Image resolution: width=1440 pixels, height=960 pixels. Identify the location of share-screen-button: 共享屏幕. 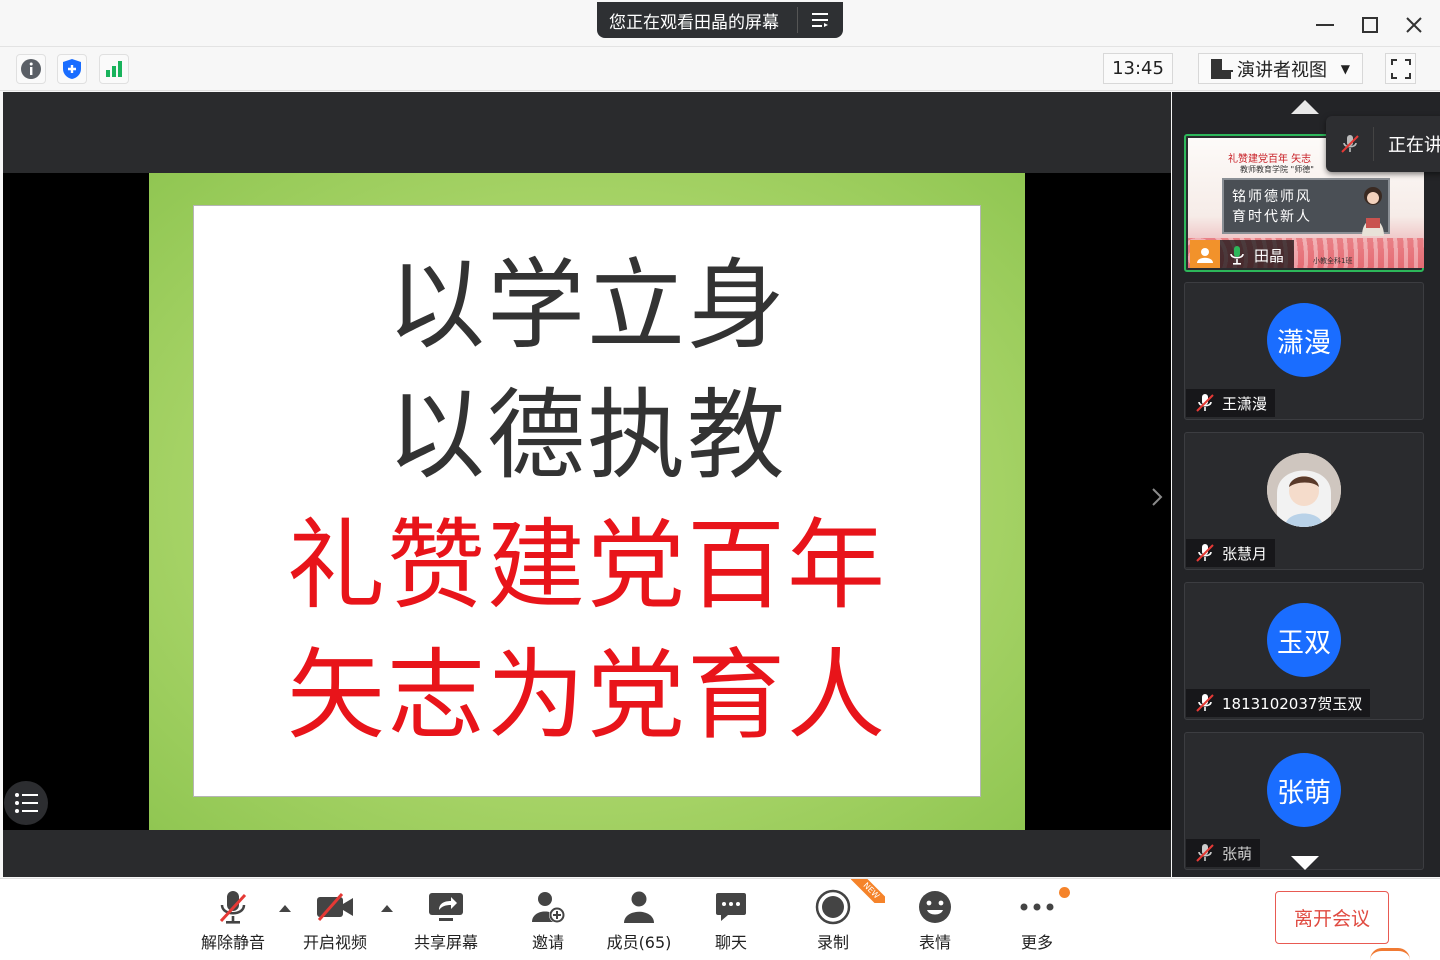
(446, 920).